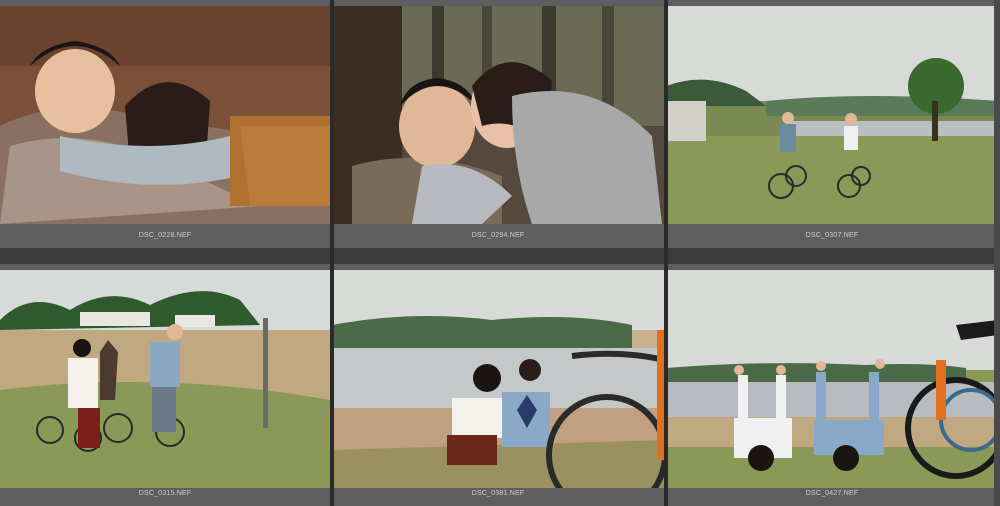 The width and height of the screenshot is (1000, 506). I want to click on photo-filename: DSC_0381.NEF, so click(498, 493).